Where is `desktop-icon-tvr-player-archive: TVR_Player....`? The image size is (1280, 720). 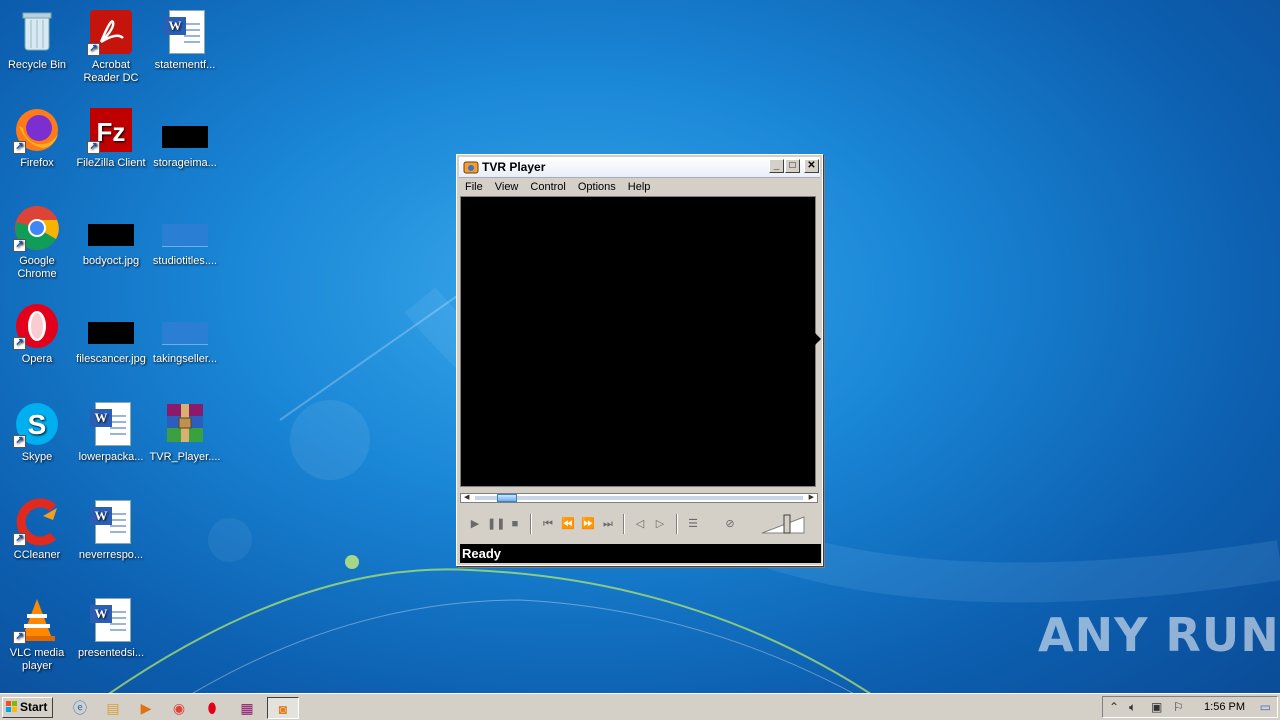 desktop-icon-tvr-player-archive: TVR_Player.... is located at coordinates (185, 432).